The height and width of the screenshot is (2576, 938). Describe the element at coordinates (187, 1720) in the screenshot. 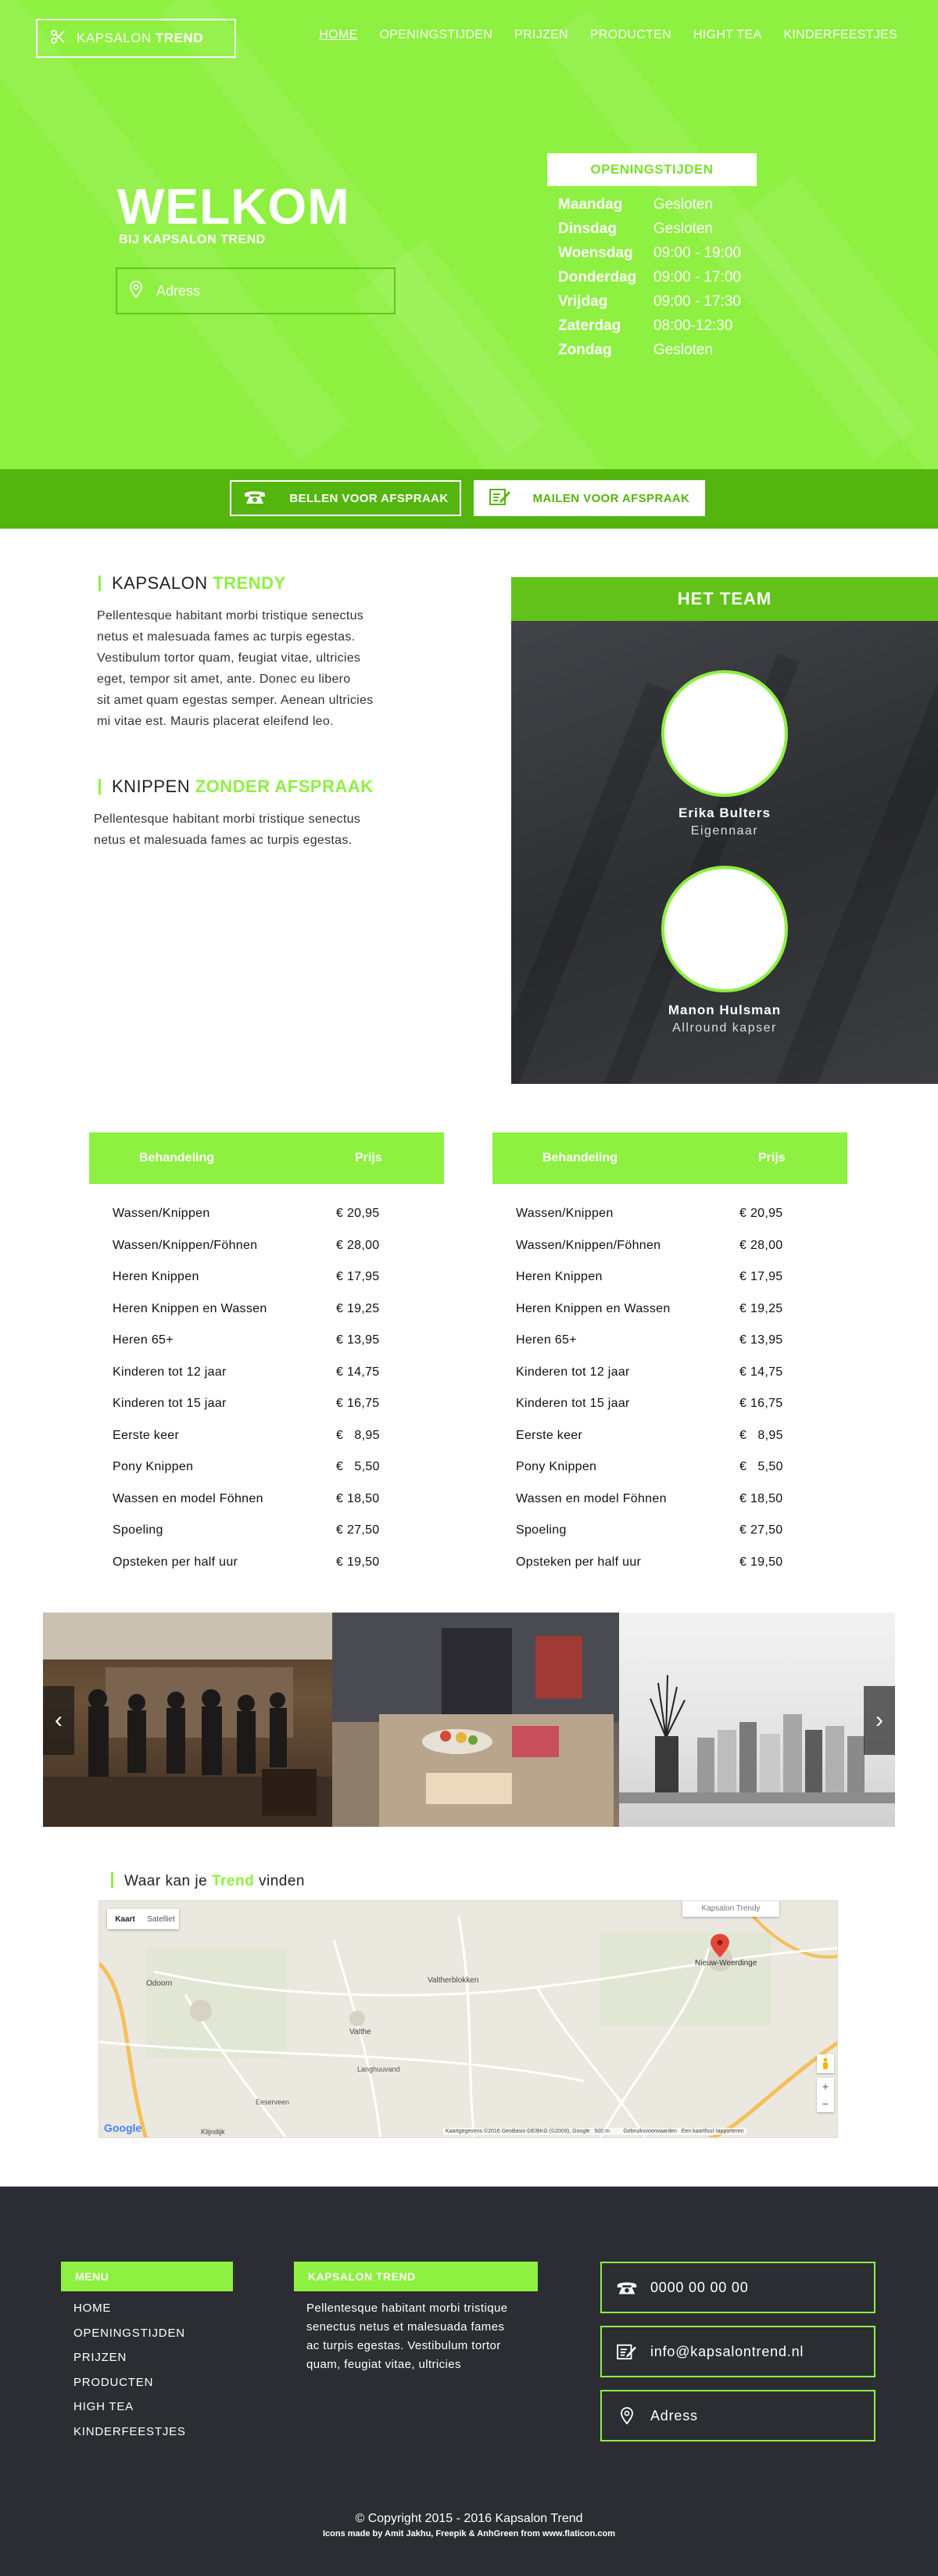

I see `gallery-photo-salon-crowd` at that location.